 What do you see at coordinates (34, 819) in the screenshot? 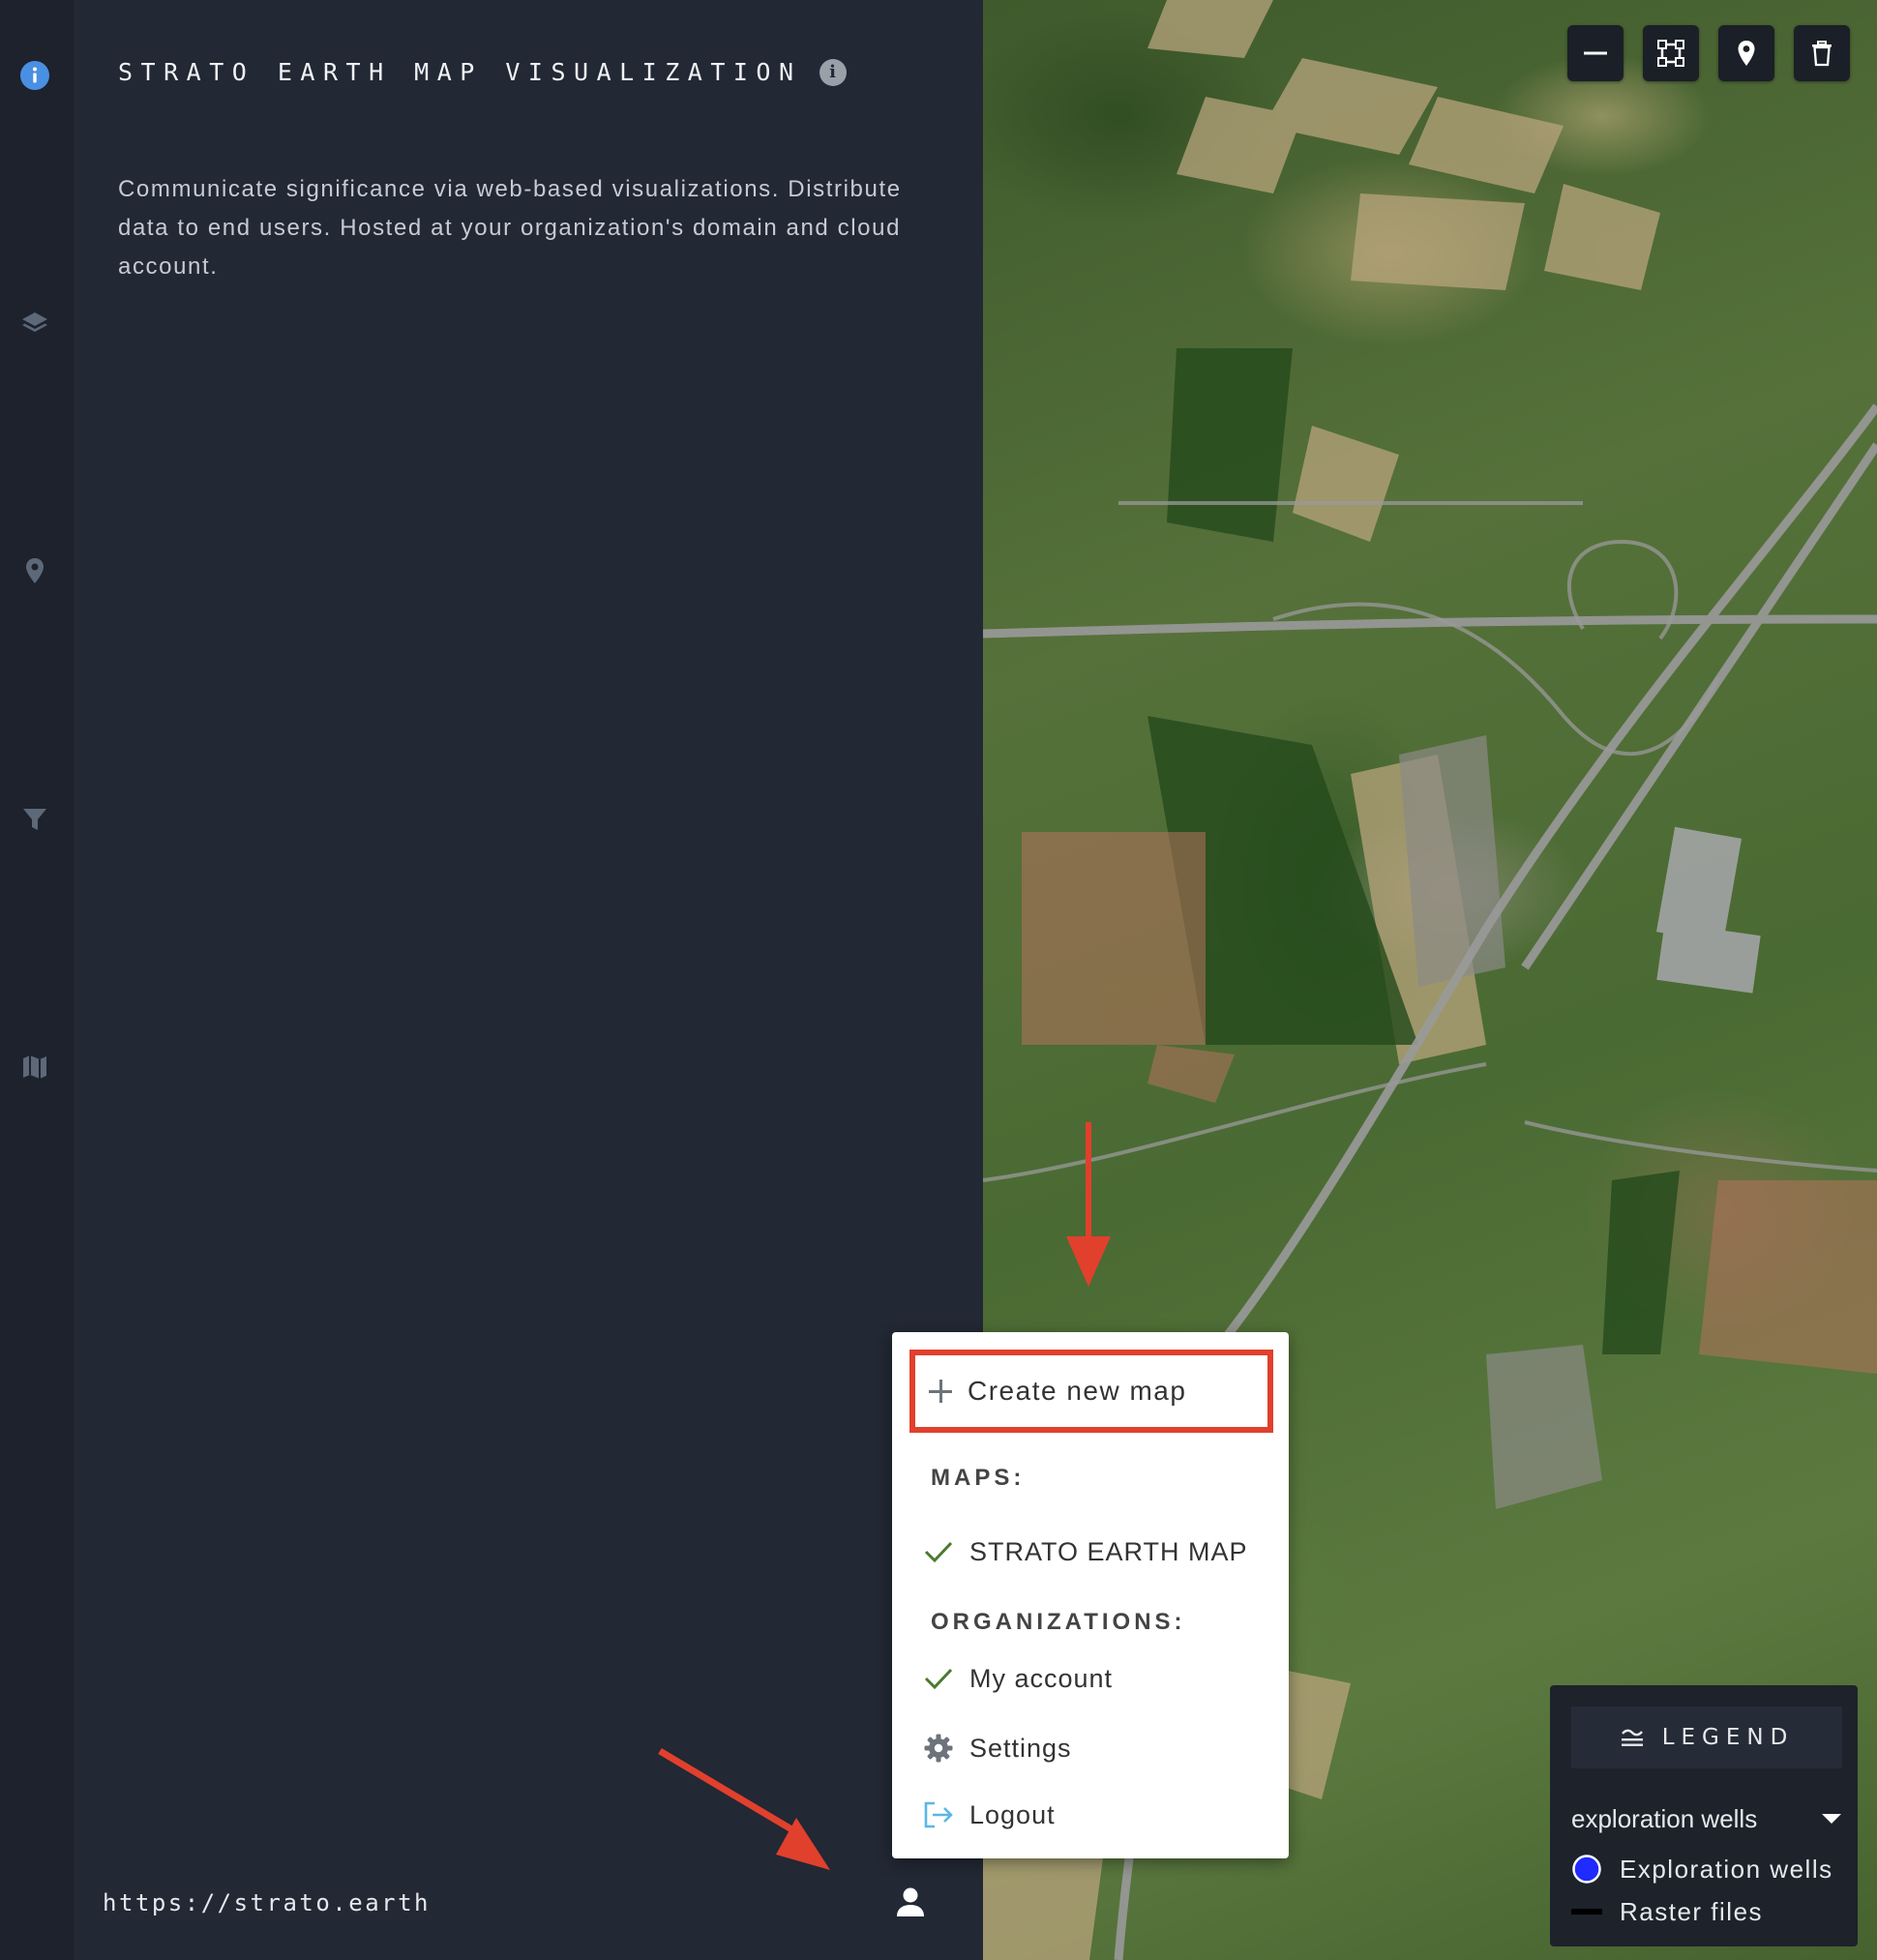
I see `filter-icon` at bounding box center [34, 819].